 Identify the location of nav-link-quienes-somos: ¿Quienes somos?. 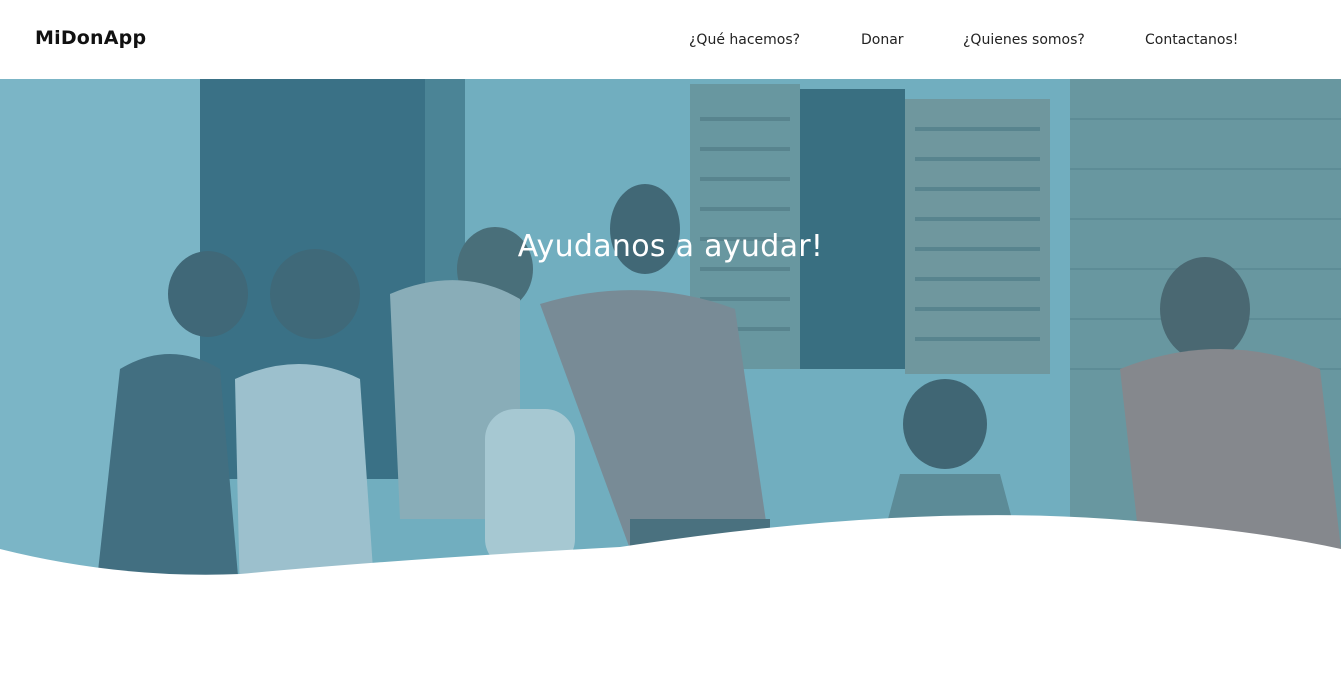
(1024, 40).